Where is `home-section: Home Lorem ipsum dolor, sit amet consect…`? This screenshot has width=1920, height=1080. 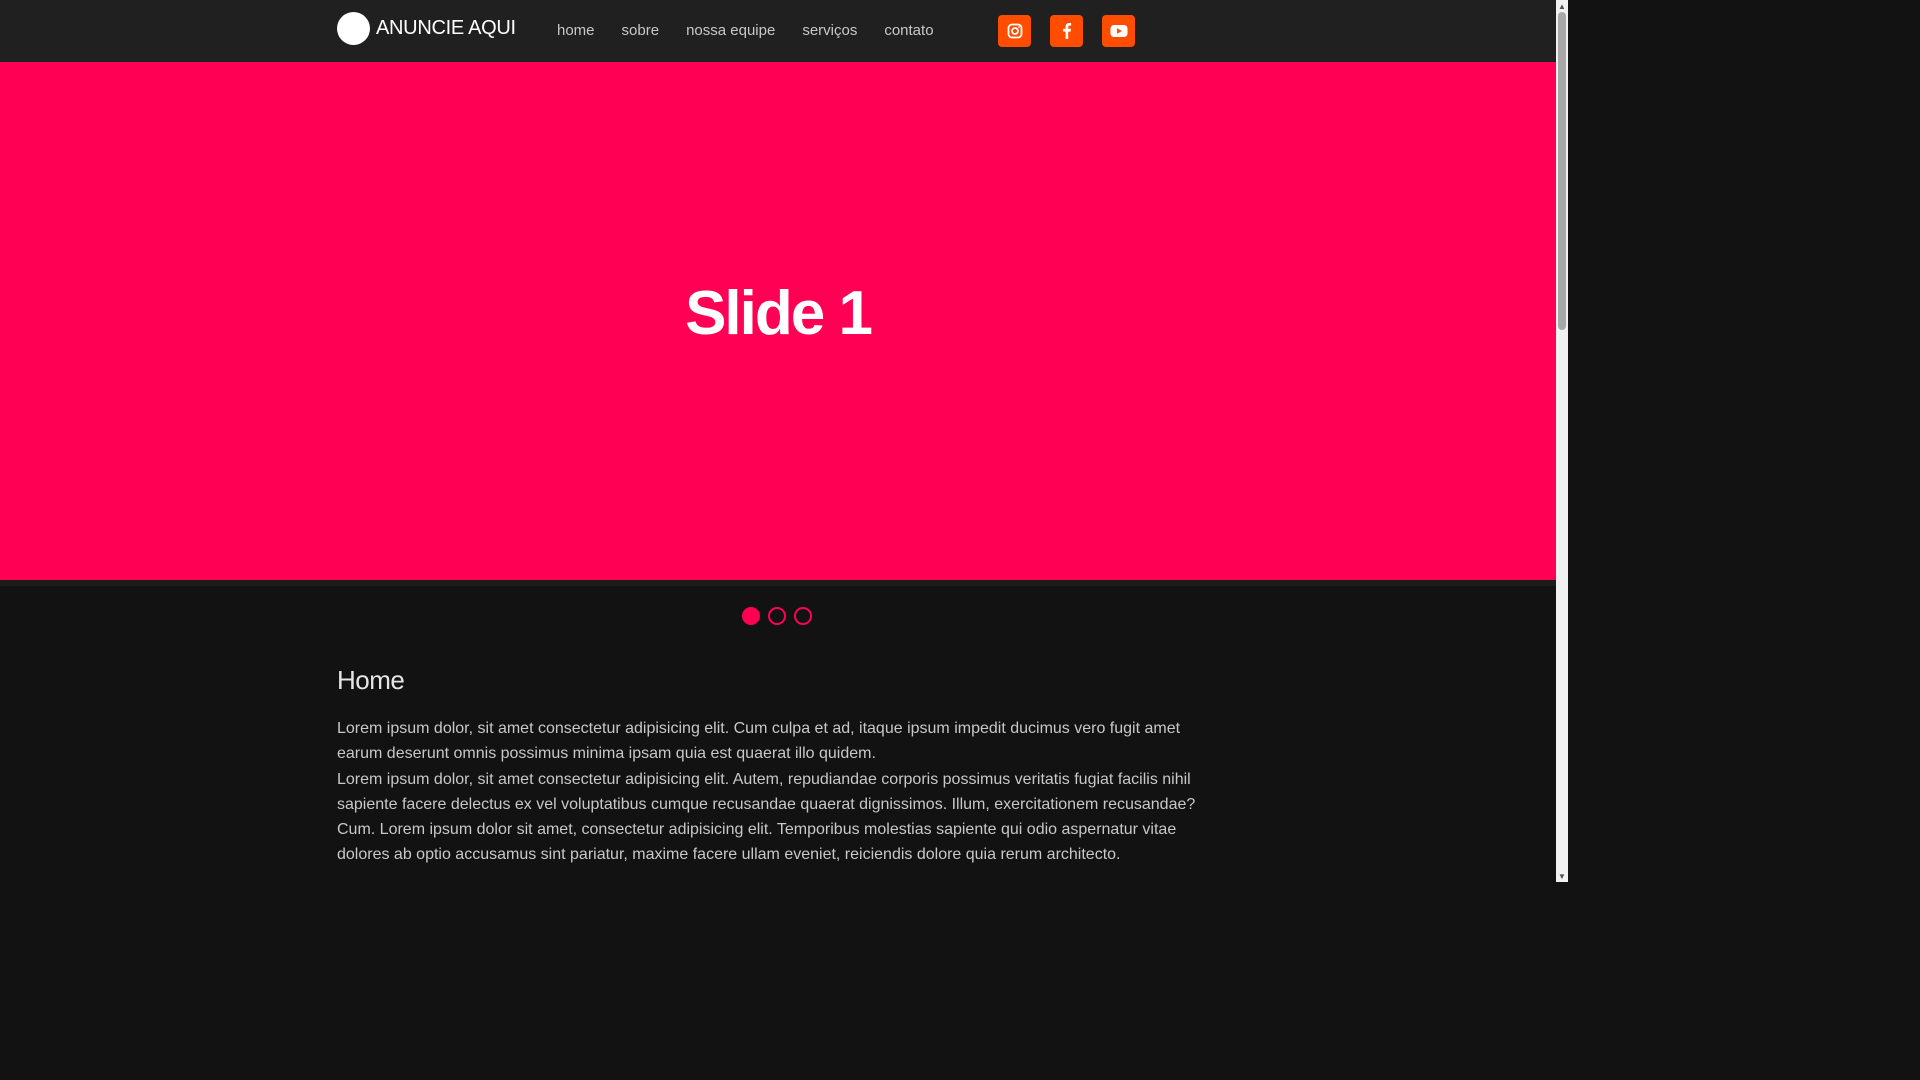 home-section: Home Lorem ipsum dolor, sit amet consect… is located at coordinates (782, 764).